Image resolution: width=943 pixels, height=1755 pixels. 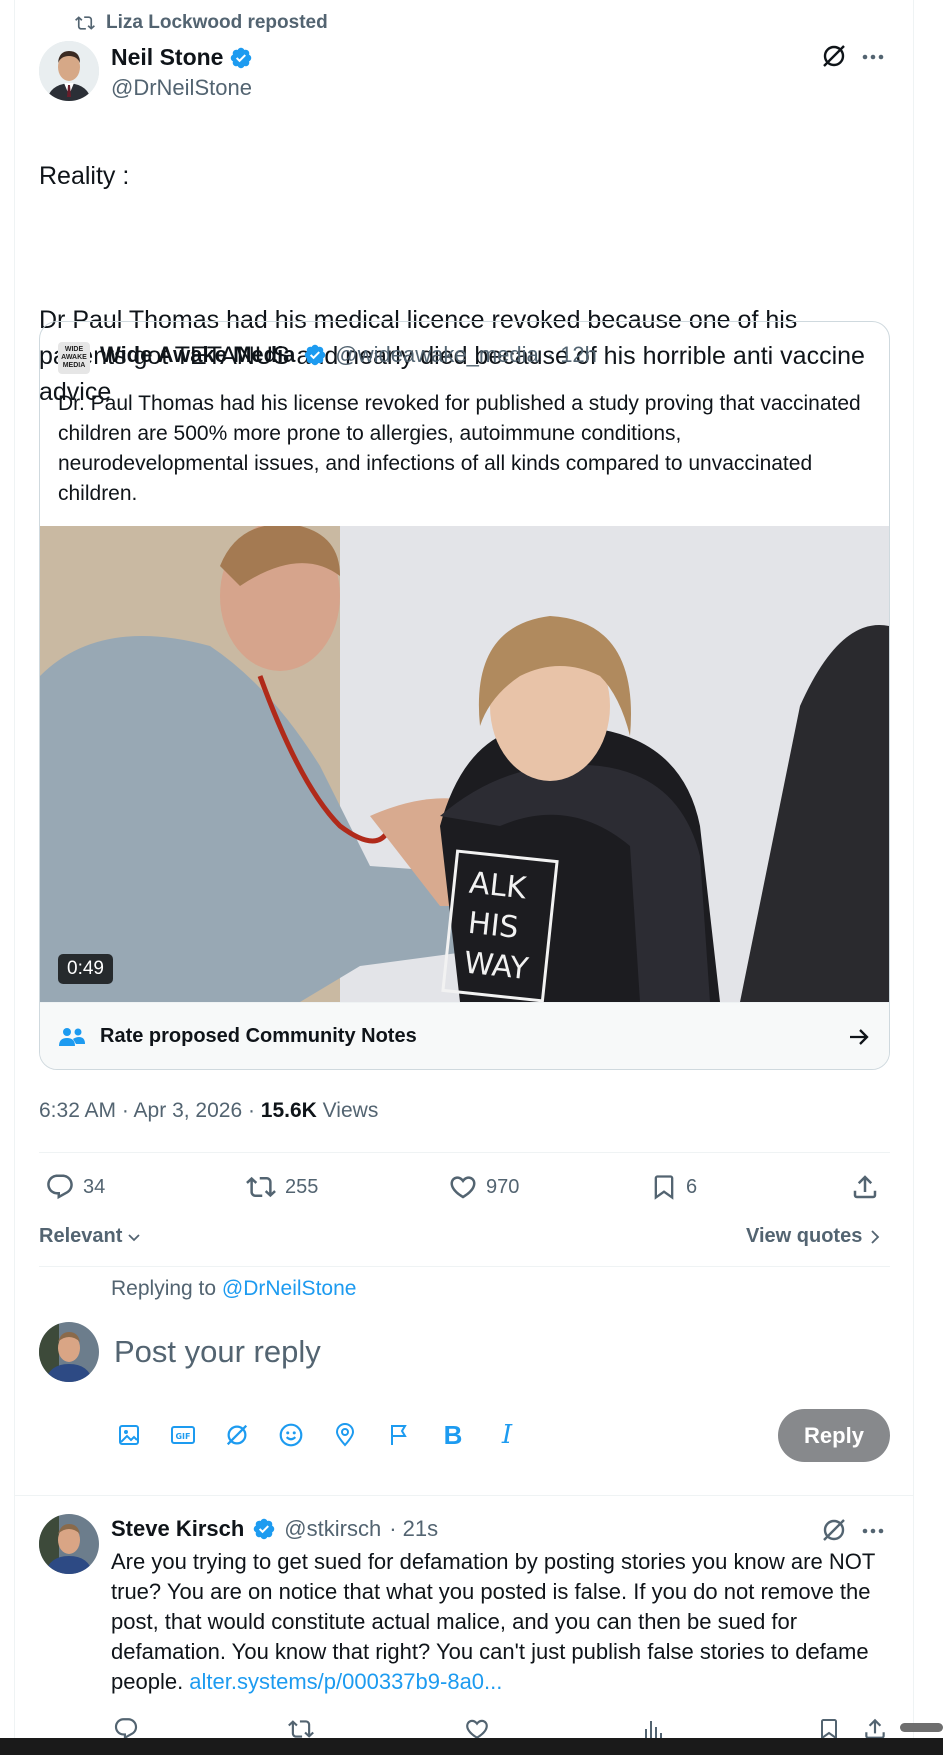 I want to click on heart-icon, so click(x=463, y=1187).